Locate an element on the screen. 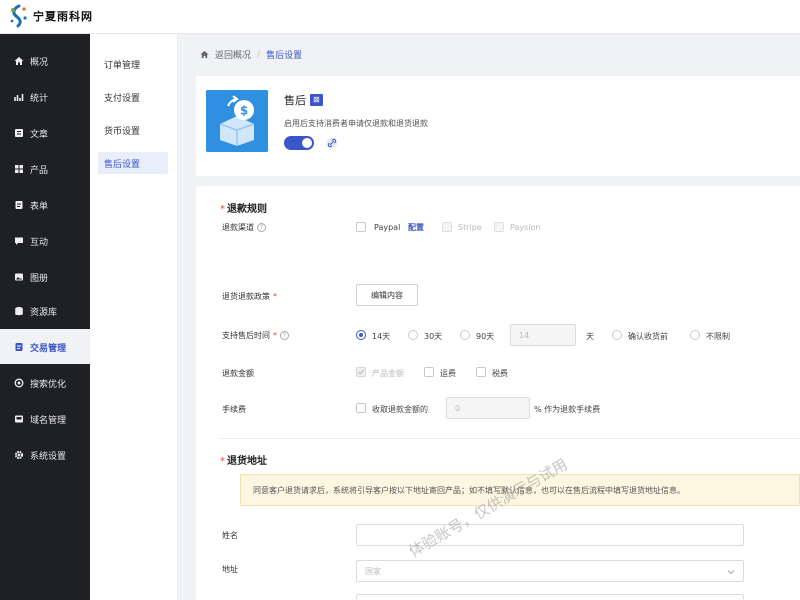  period-unlimited-radio is located at coordinates (695, 335).